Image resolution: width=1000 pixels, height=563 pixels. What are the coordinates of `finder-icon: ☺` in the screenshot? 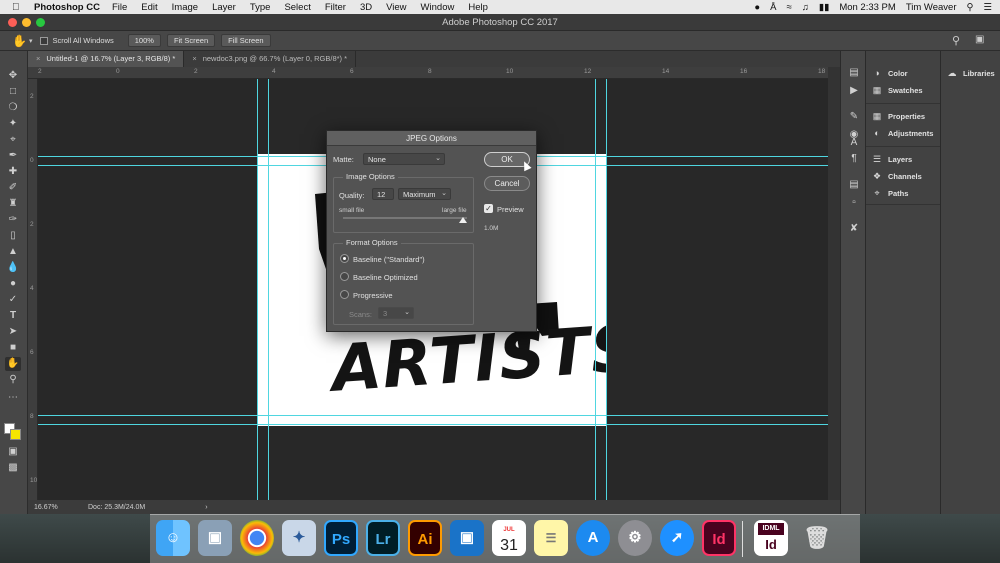 It's located at (173, 538).